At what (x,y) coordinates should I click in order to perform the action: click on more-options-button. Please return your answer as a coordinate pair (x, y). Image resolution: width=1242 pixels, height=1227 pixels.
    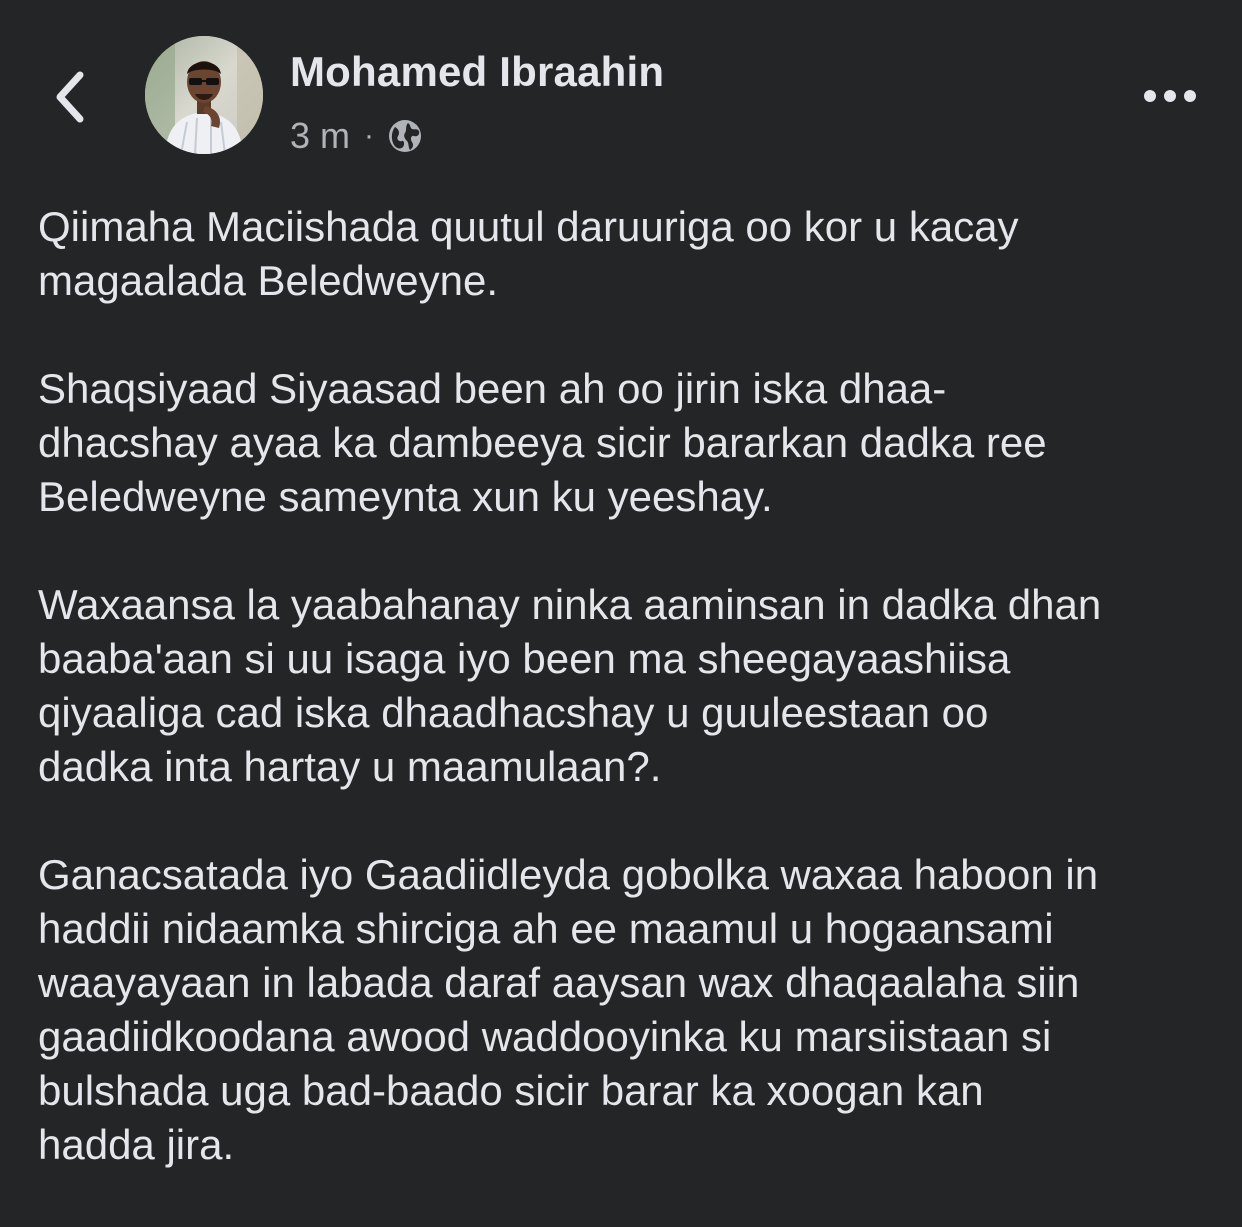
    Looking at the image, I should click on (1170, 96).